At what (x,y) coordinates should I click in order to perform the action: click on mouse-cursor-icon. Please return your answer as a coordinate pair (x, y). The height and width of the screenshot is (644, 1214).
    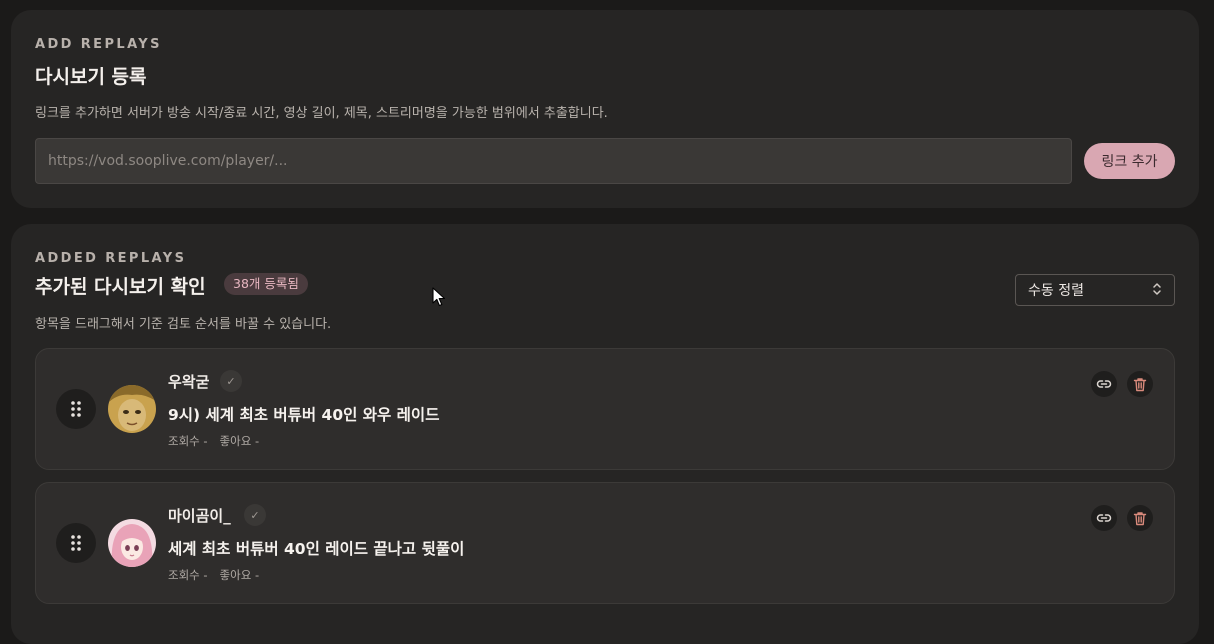
    Looking at the image, I should click on (439, 297).